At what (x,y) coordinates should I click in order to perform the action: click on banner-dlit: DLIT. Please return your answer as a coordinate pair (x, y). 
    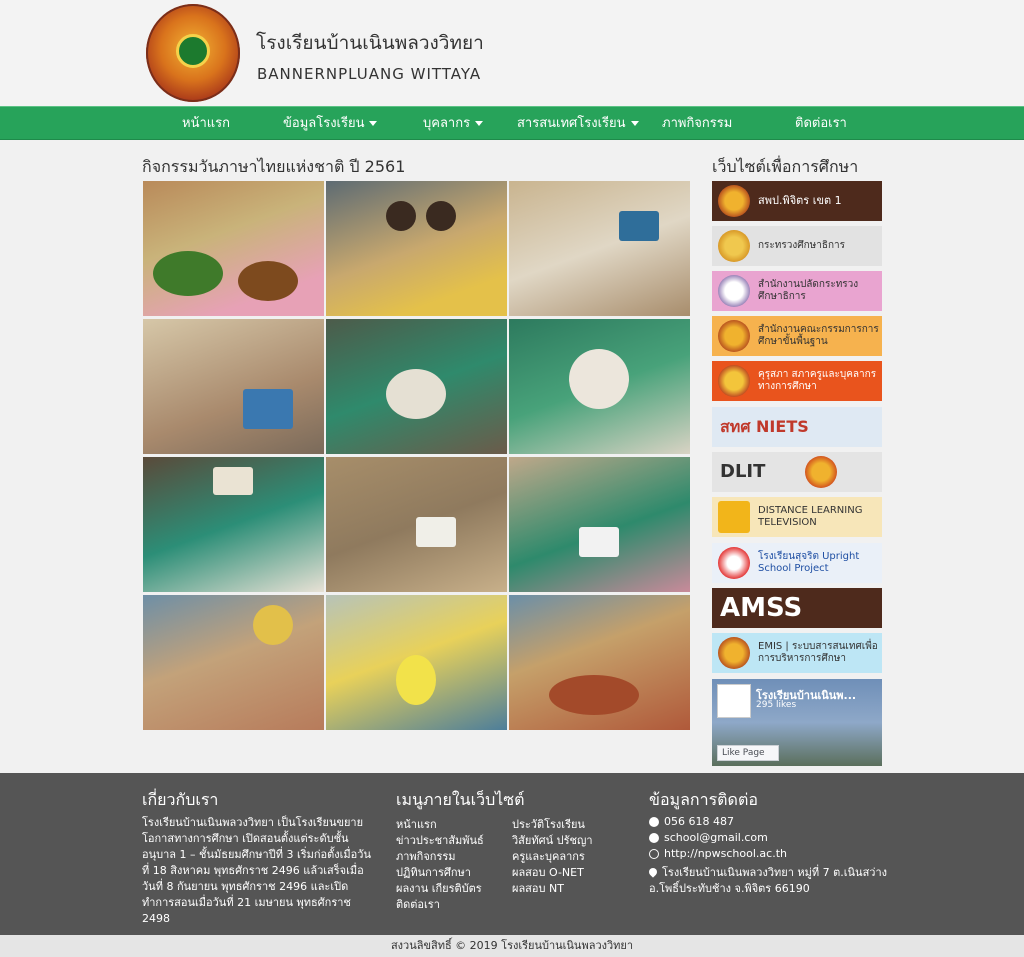
    Looking at the image, I should click on (797, 472).